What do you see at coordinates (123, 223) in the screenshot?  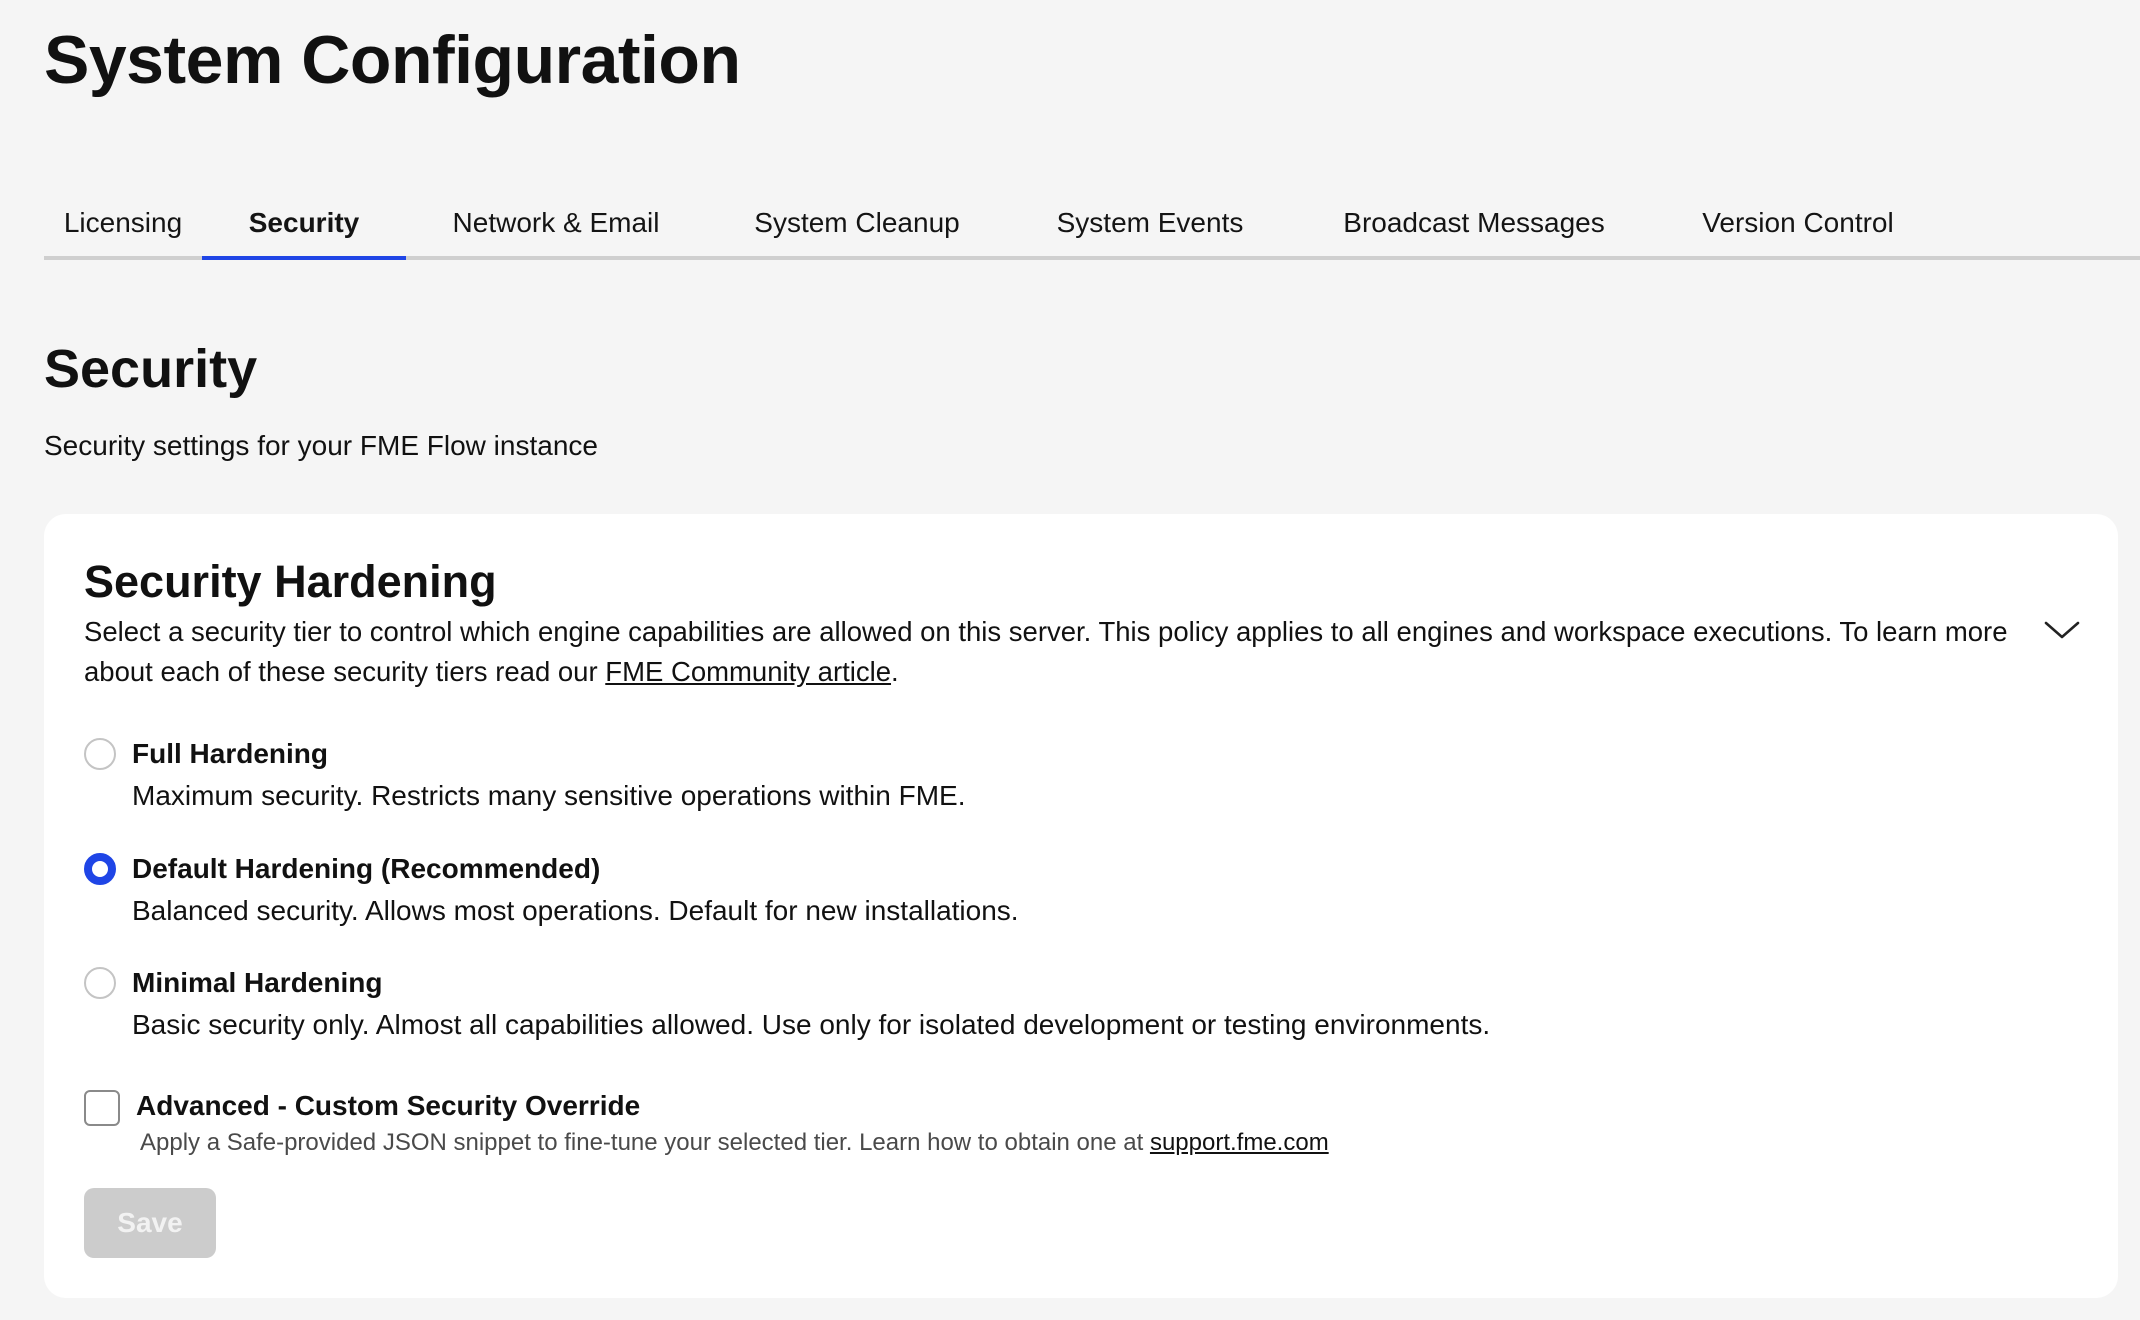 I see `tab-licensing: Licensing` at bounding box center [123, 223].